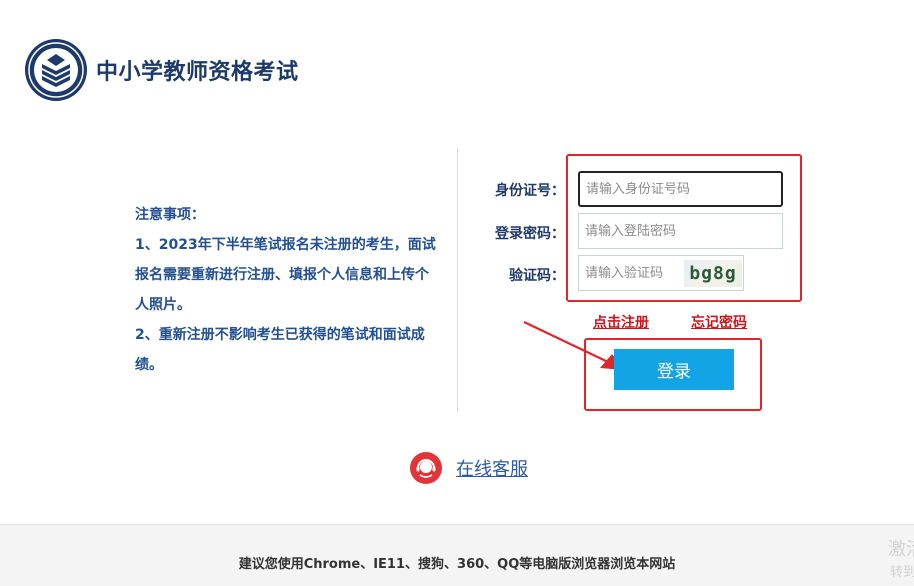  What do you see at coordinates (680, 231) in the screenshot?
I see `password-input` at bounding box center [680, 231].